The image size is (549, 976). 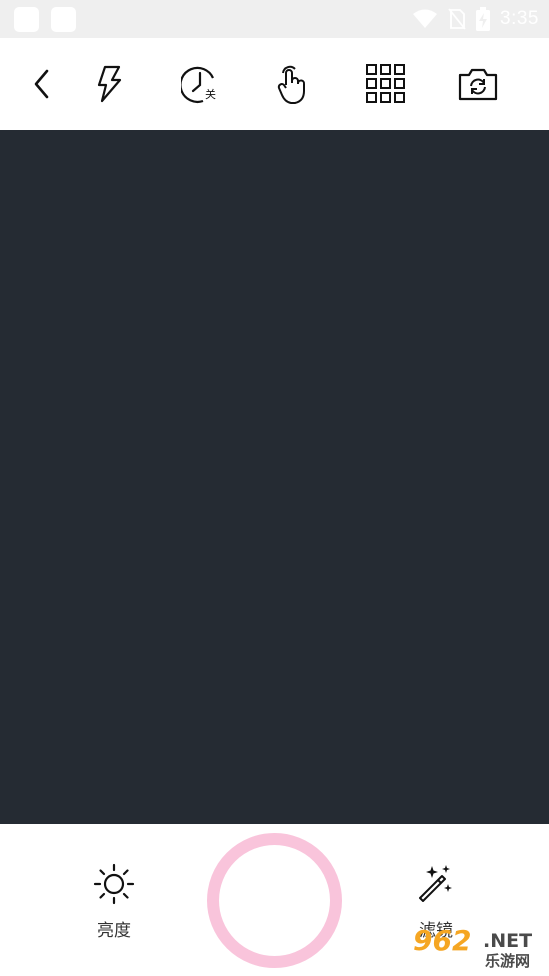 I want to click on brightness-button: 亮度, so click(x=114, y=901).